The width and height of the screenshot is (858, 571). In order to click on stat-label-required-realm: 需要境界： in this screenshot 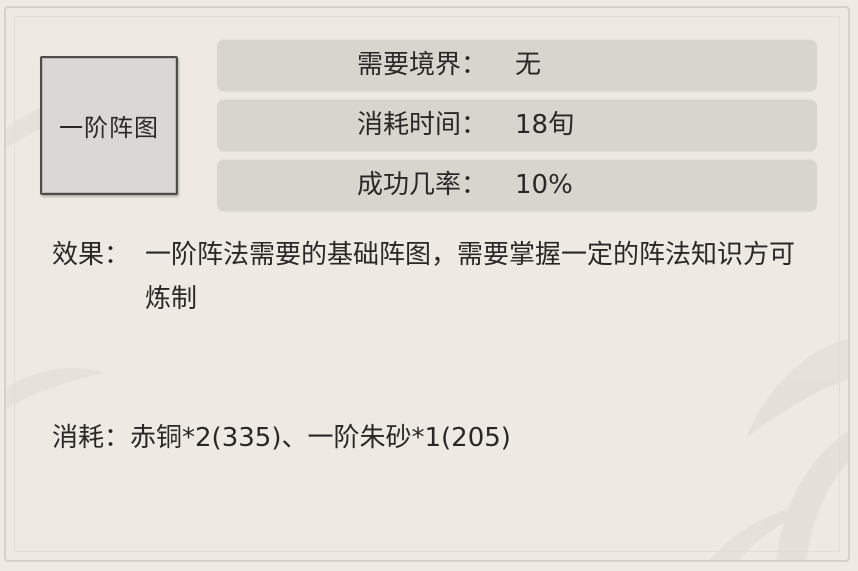, I will do `click(421, 65)`.